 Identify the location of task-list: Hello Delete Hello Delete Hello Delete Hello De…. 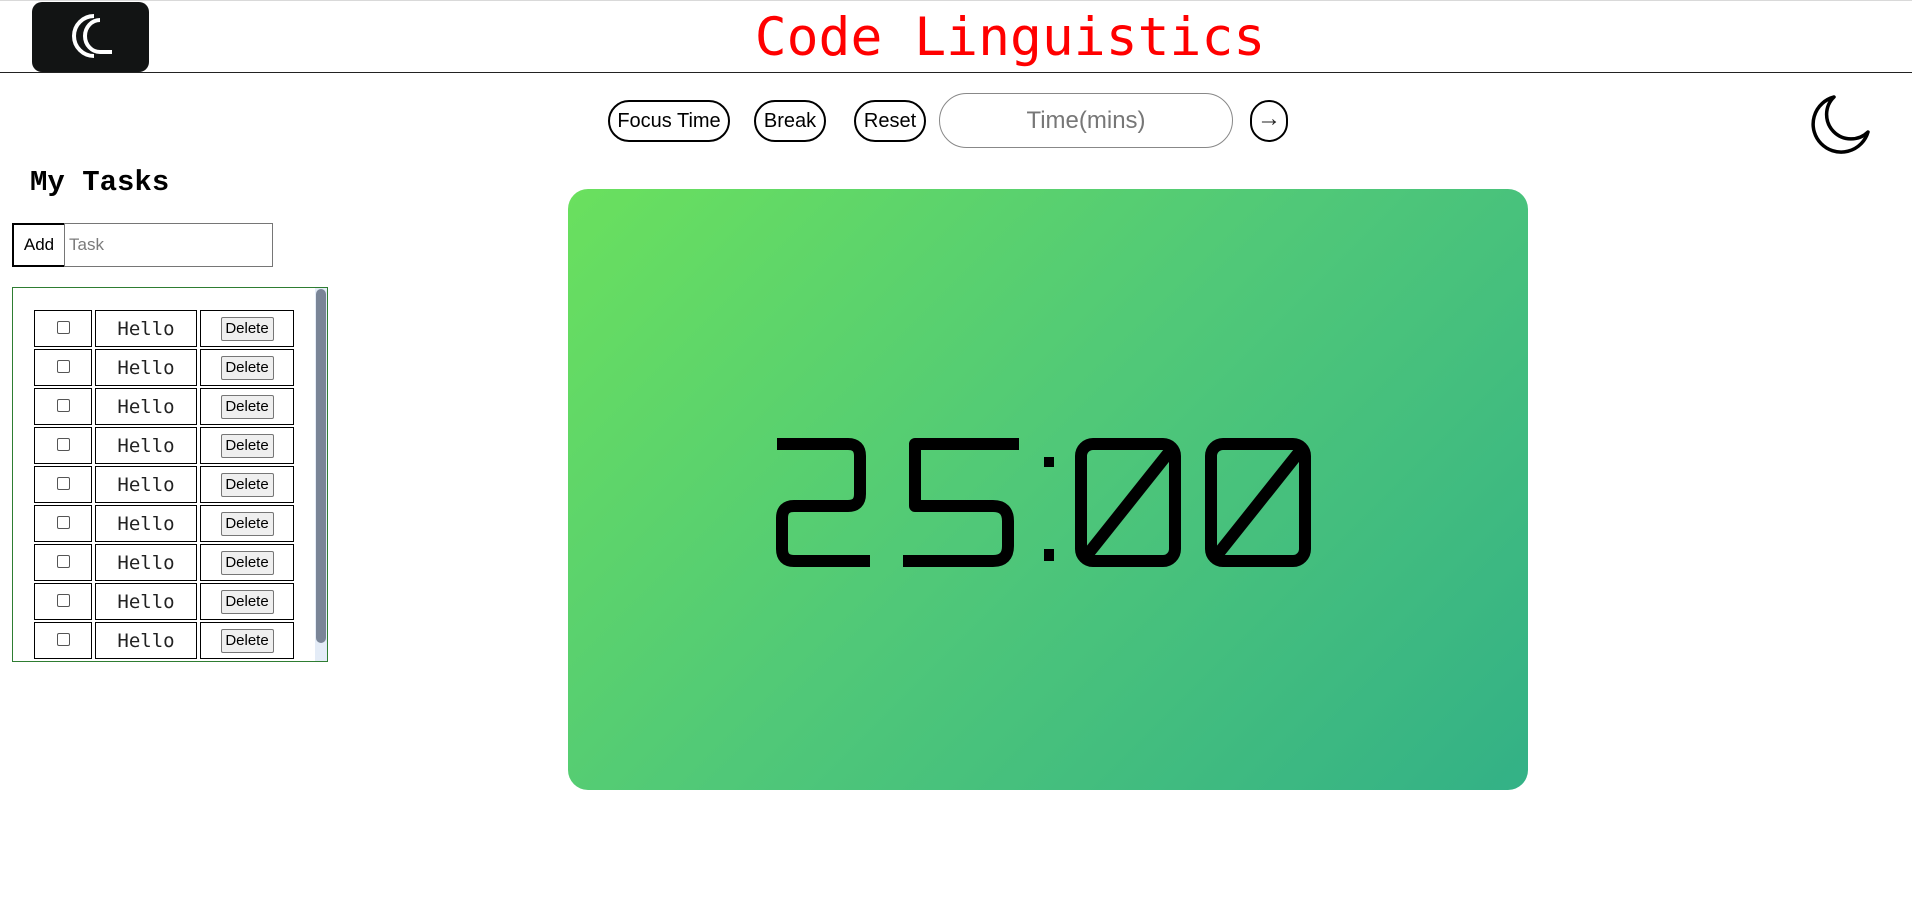
(170, 474).